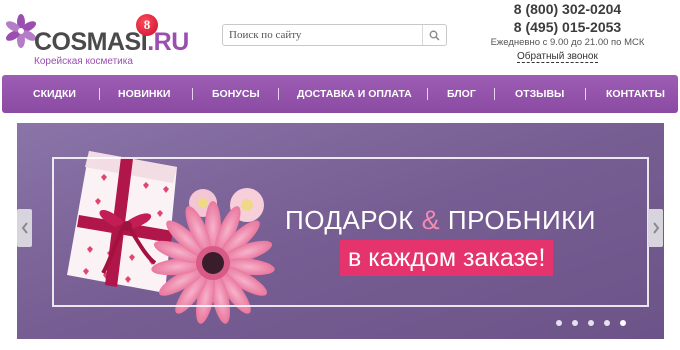 The image size is (680, 350). I want to click on search-icon, so click(434, 35).